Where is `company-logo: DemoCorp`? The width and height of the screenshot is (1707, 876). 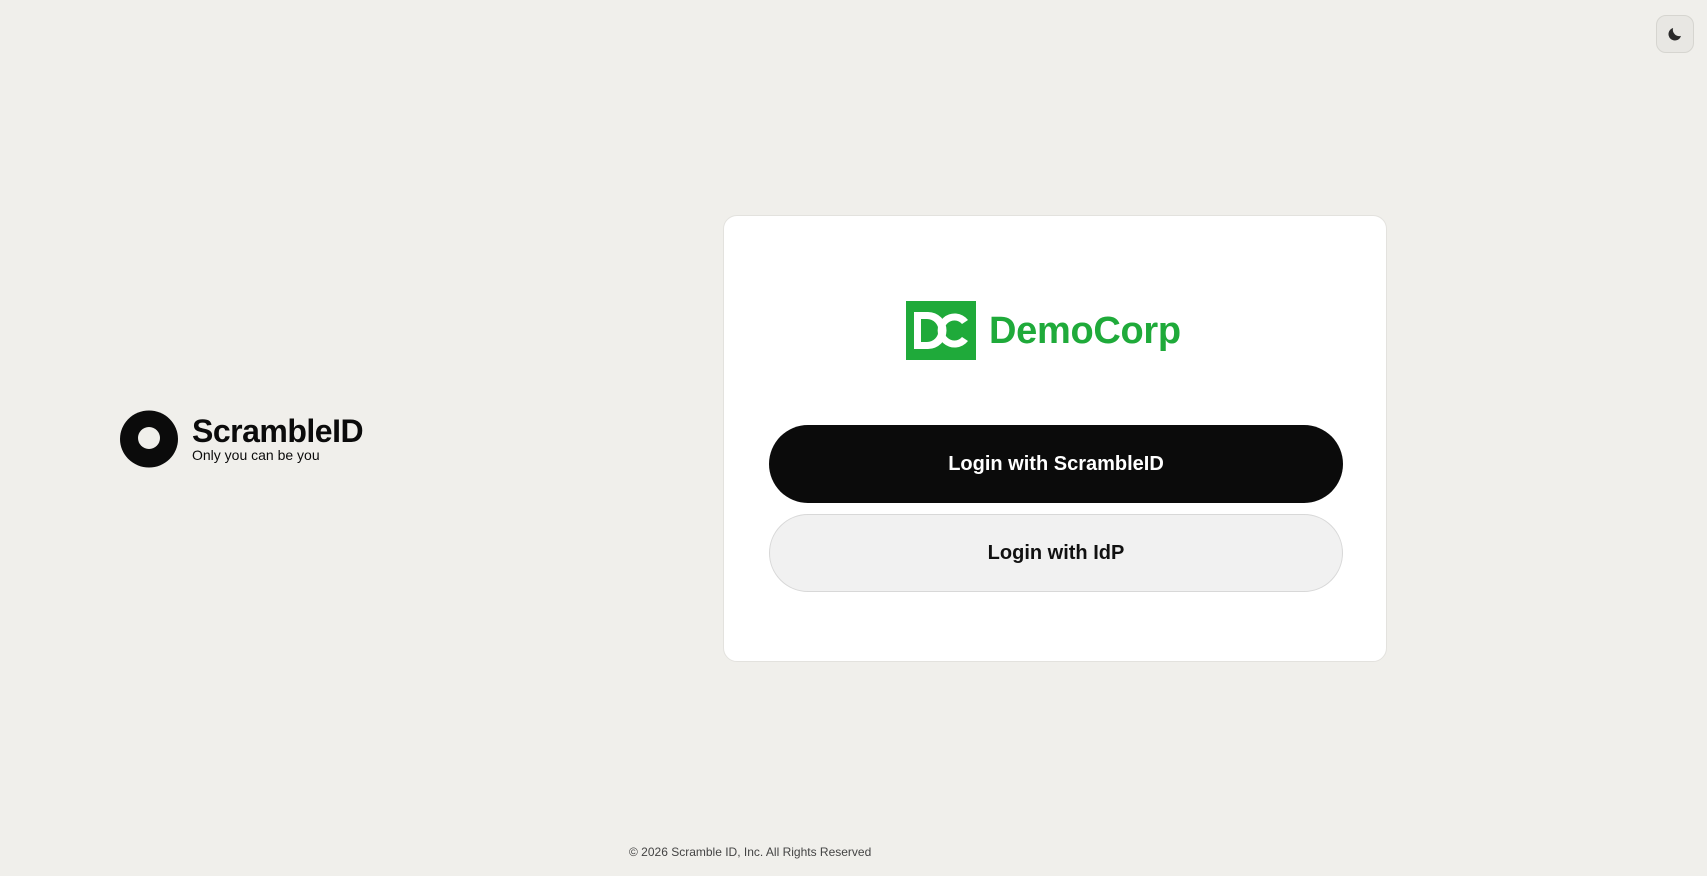
company-logo: DemoCorp is located at coordinates (1043, 330).